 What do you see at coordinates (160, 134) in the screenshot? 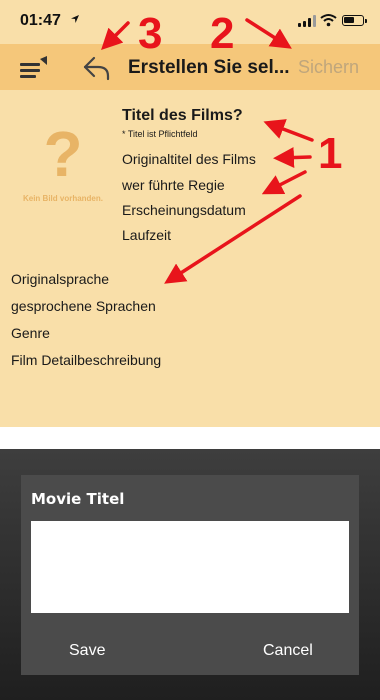
I see `required-note: * Titel ist Pflichtfeld` at bounding box center [160, 134].